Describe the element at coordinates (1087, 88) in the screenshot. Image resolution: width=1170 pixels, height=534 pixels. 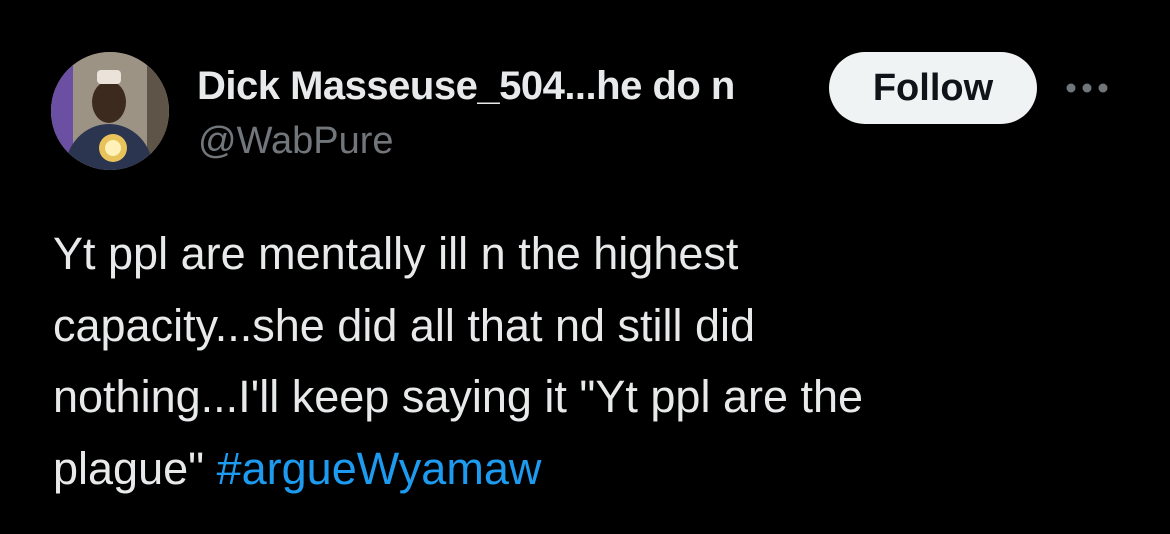
I see `more-horizontal-icon` at that location.